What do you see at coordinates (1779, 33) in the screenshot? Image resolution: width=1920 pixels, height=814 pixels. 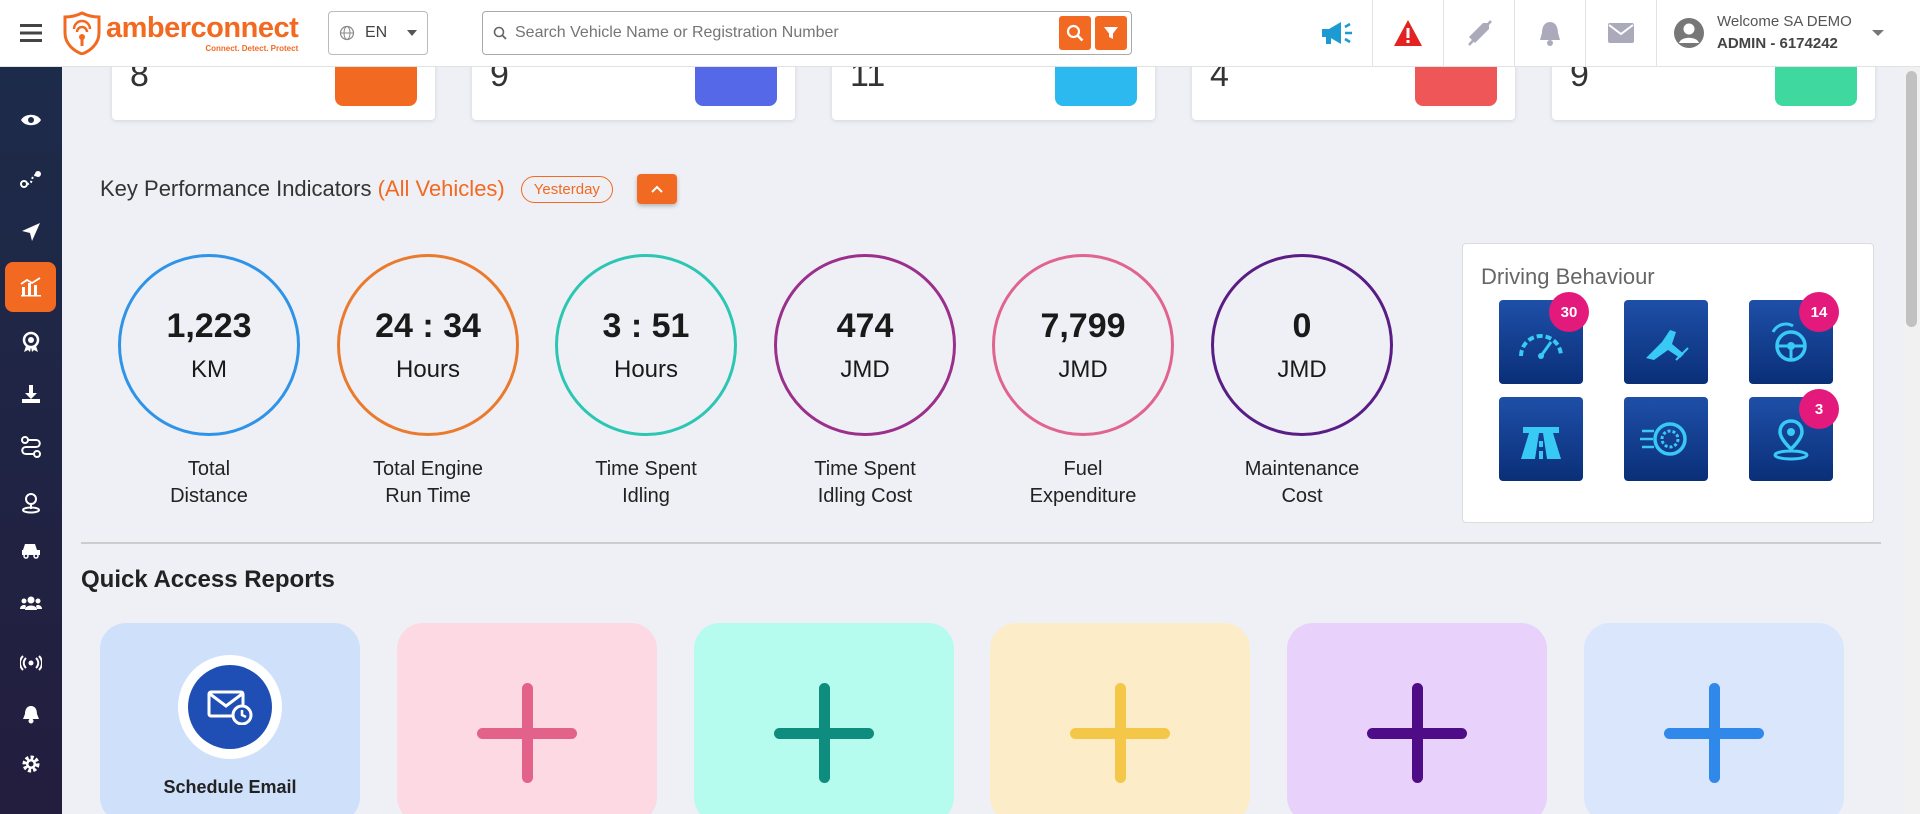 I see `user-menu: Welcome SA DEMO ADMIN - 6174242` at bounding box center [1779, 33].